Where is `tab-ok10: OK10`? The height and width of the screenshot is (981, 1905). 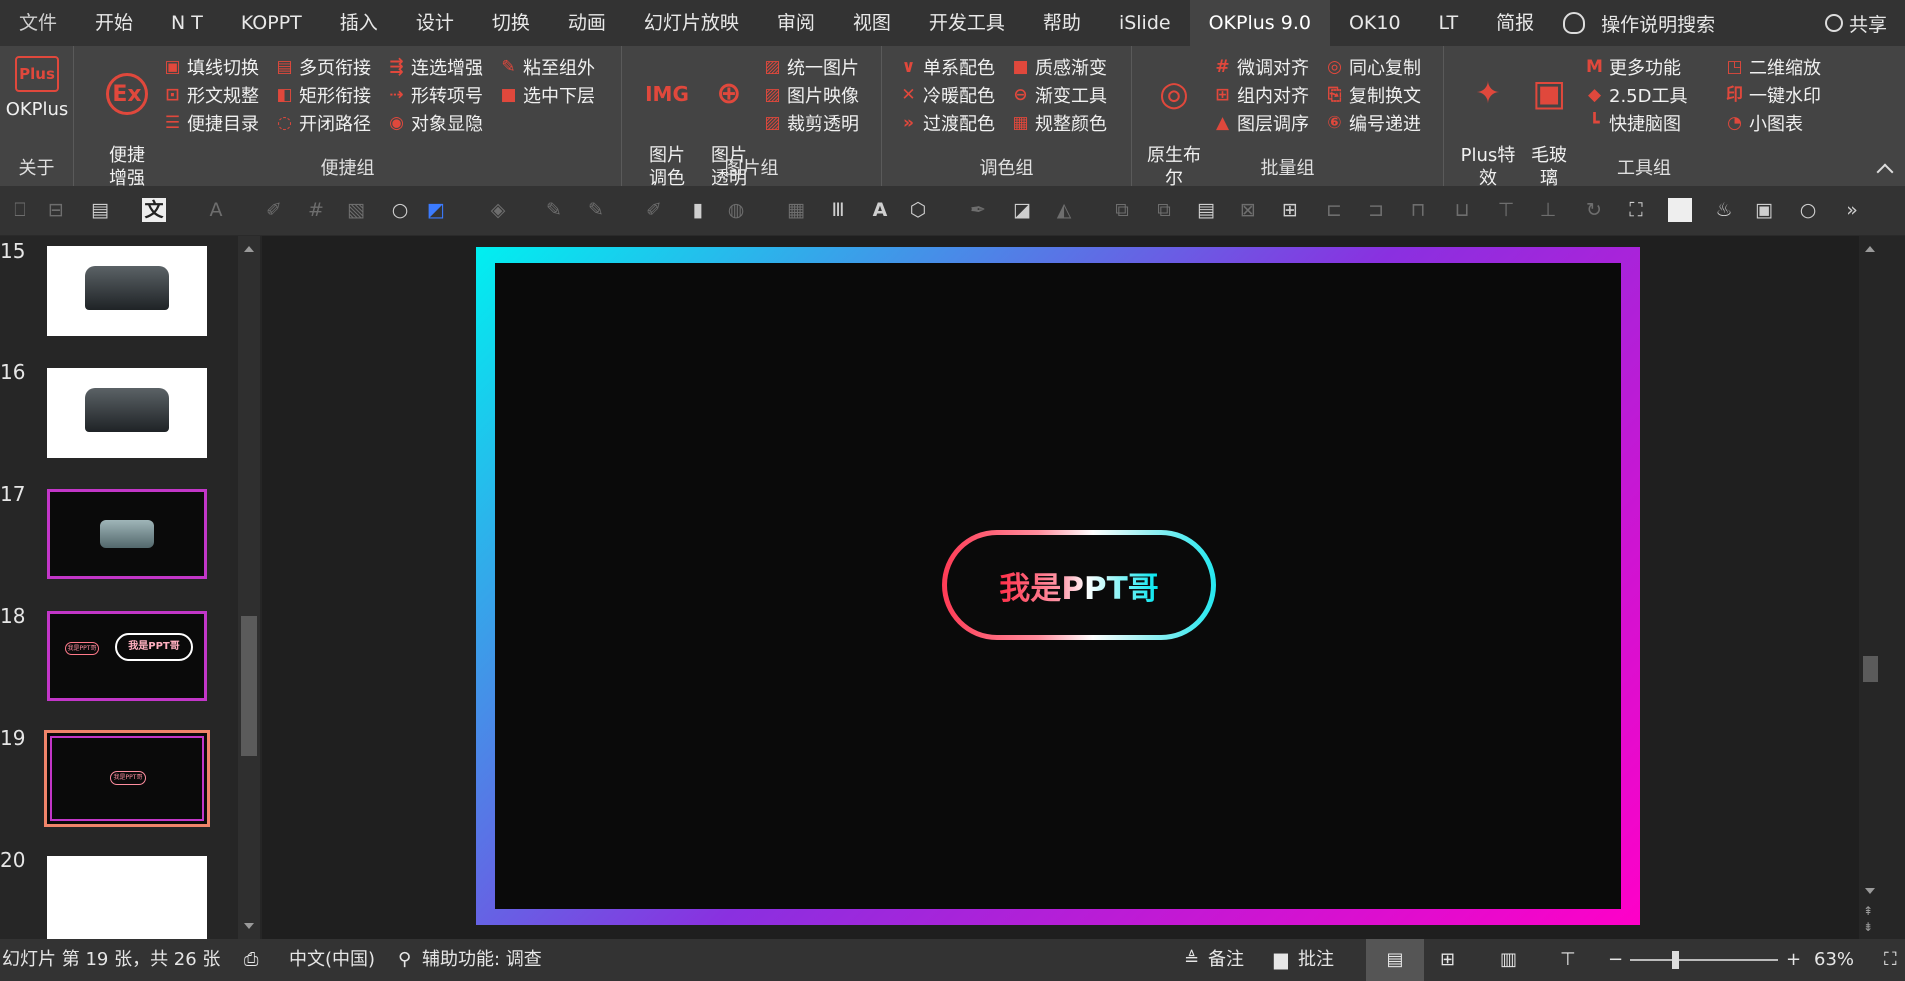
tab-ok10: OK10 is located at coordinates (1375, 23).